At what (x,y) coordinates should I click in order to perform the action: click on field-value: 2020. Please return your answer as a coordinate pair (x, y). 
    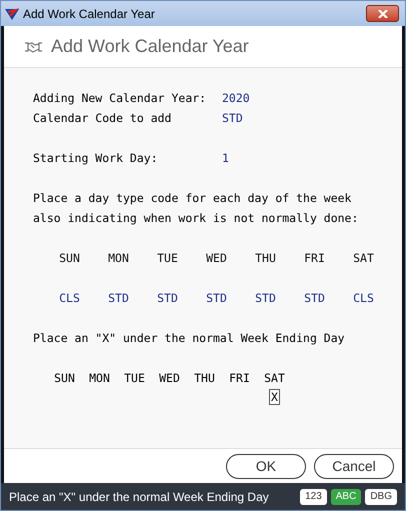
    Looking at the image, I should click on (236, 98).